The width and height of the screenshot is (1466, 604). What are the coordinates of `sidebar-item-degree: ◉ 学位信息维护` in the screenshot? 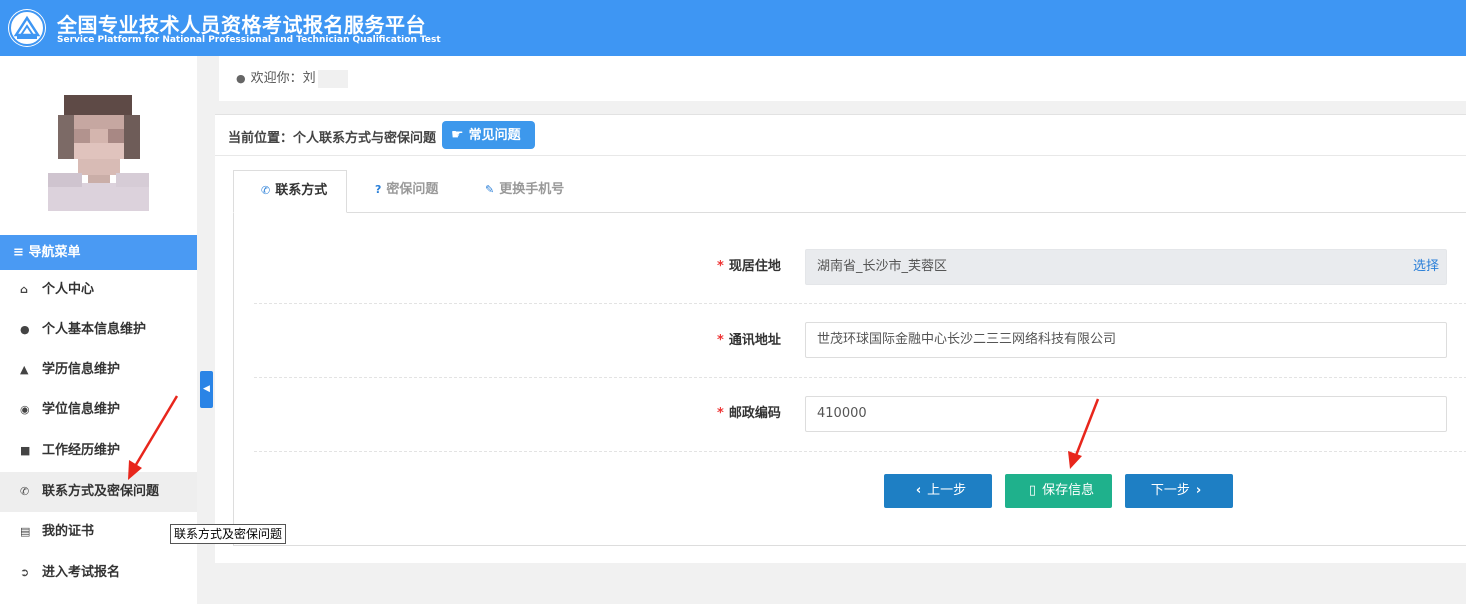 It's located at (98, 410).